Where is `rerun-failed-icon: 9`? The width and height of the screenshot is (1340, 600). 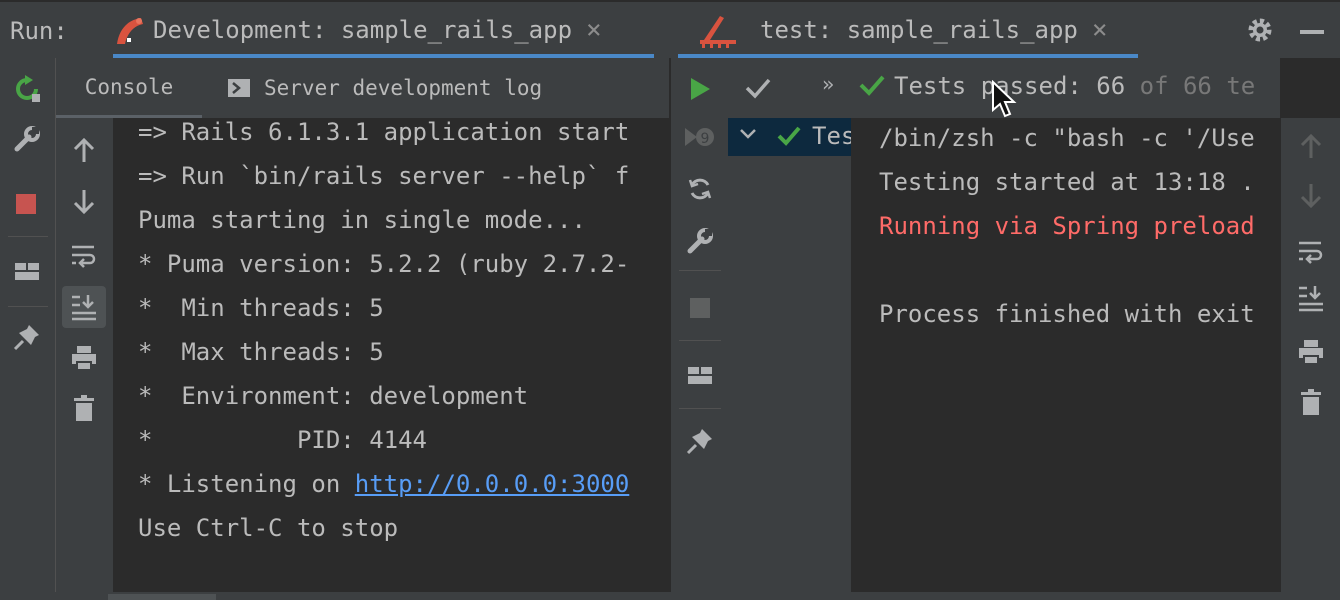 rerun-failed-icon: 9 is located at coordinates (700, 137).